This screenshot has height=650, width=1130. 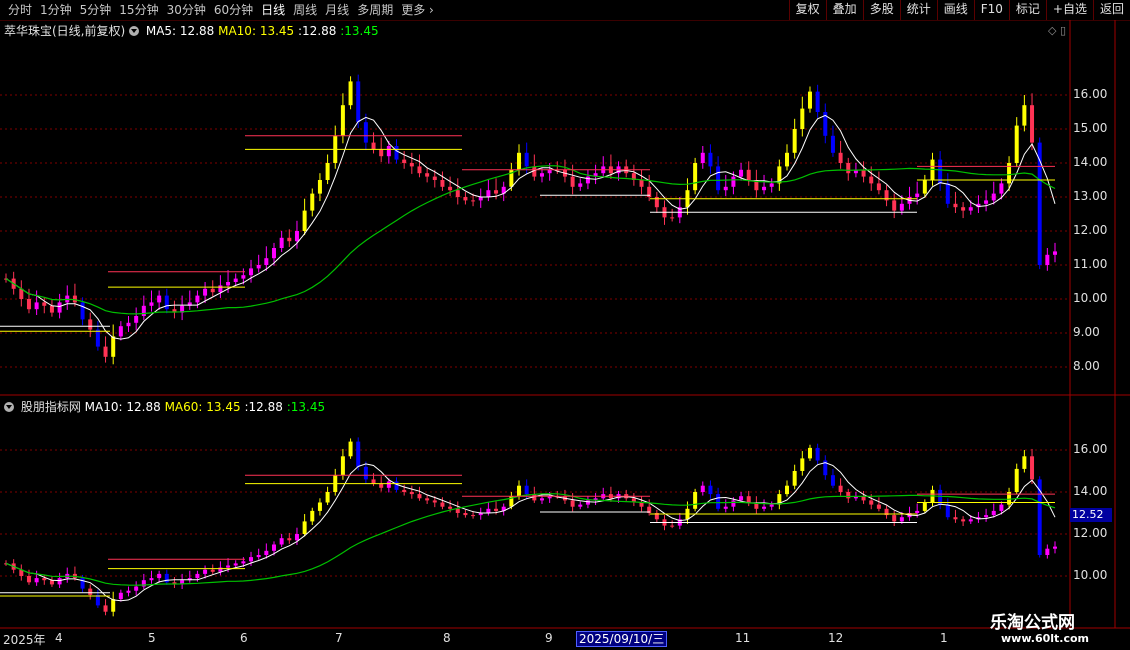 I want to click on x-month-label: 11, so click(x=743, y=638).